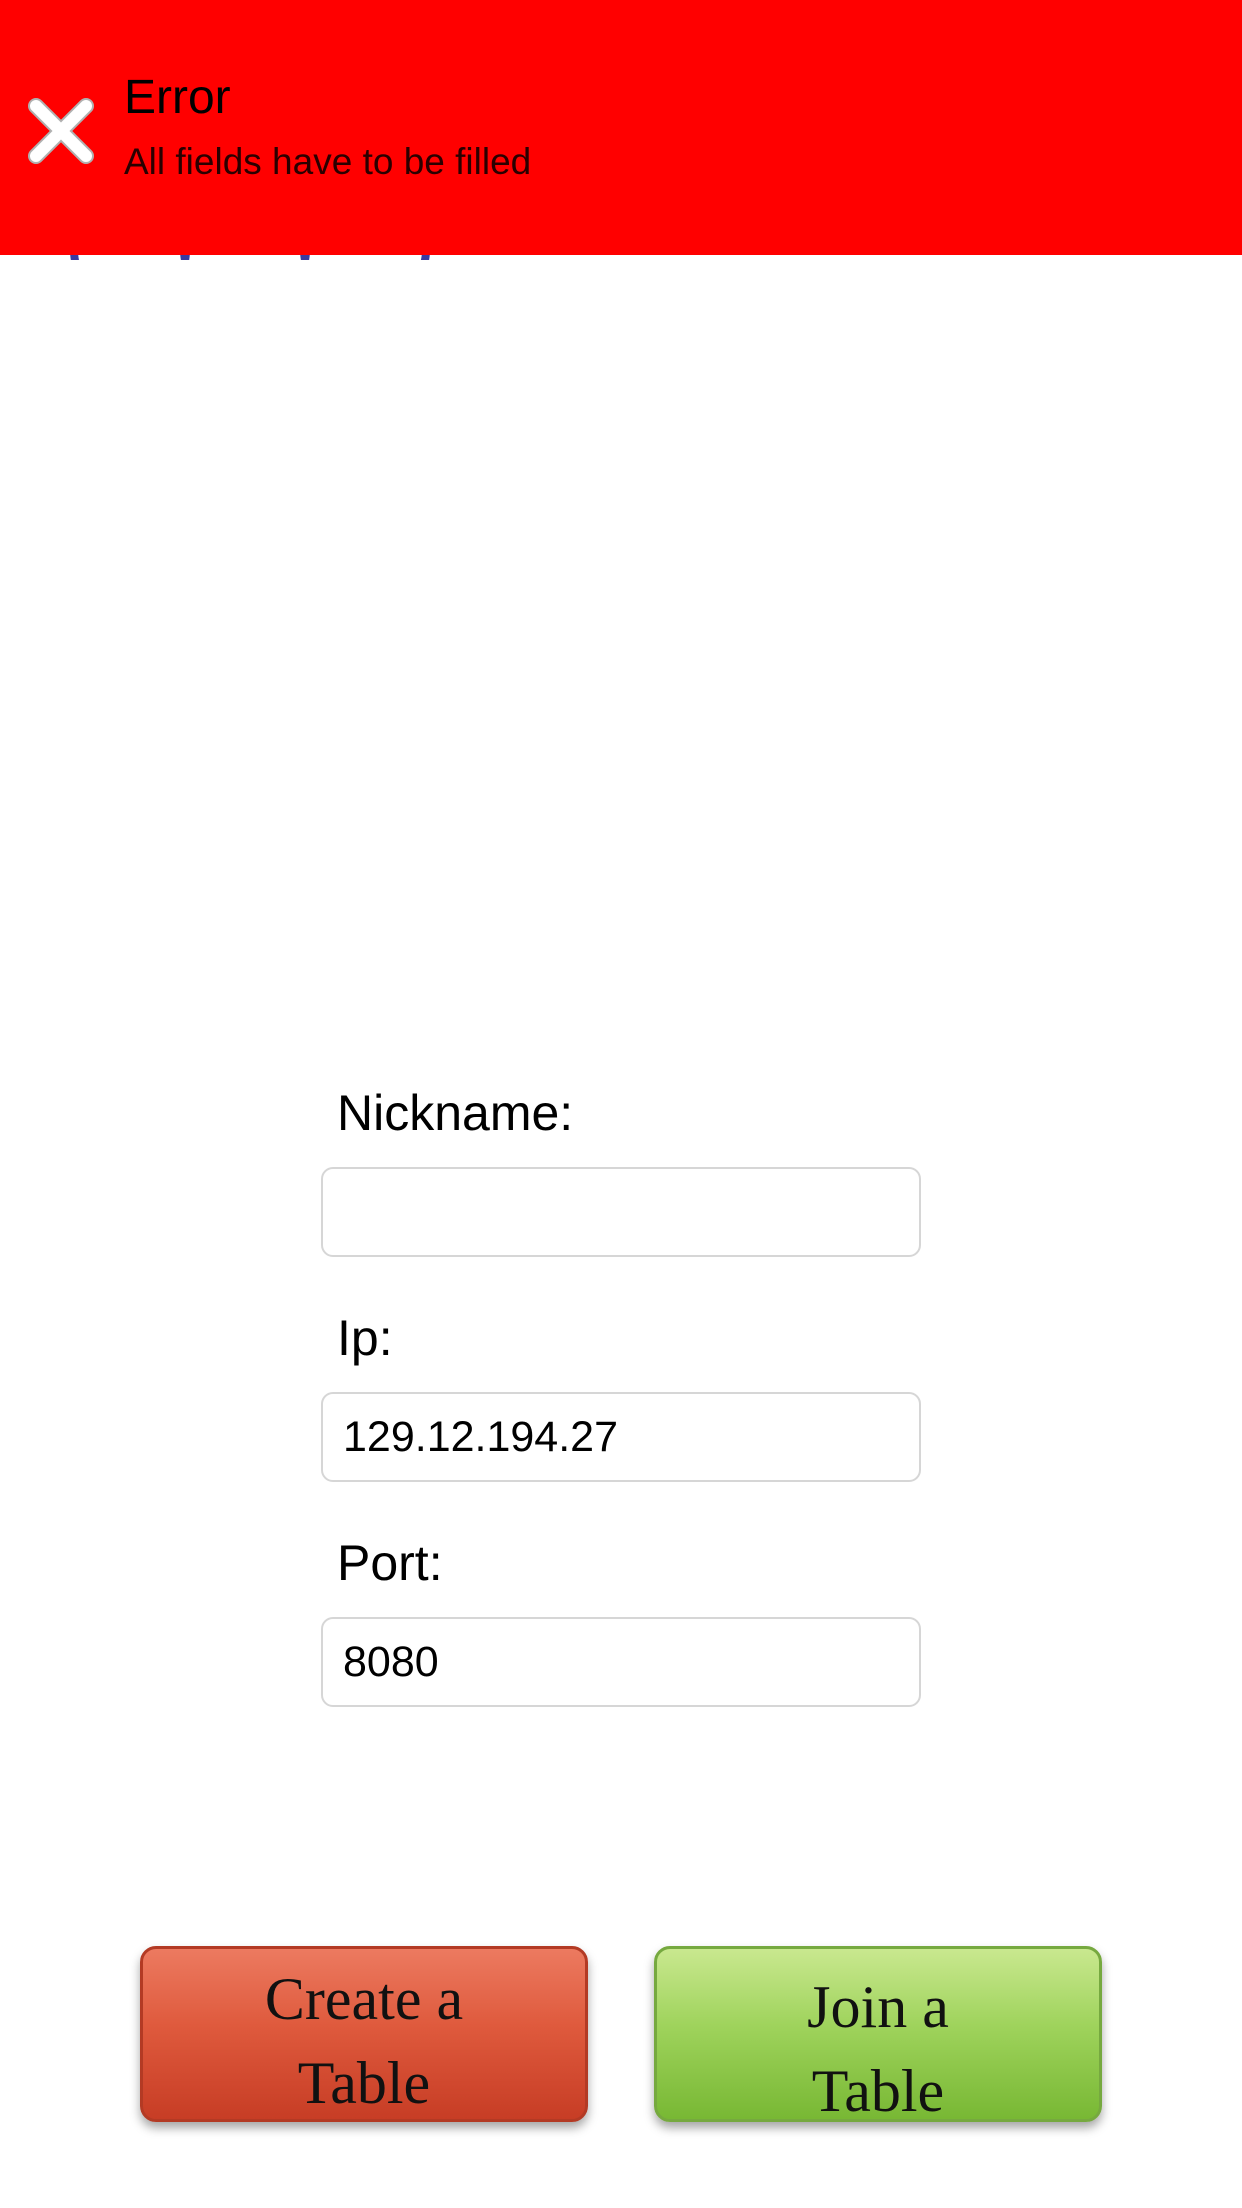 The height and width of the screenshot is (2208, 1242). I want to click on error-banner: Error All fields have to be filled, so click(621, 127).